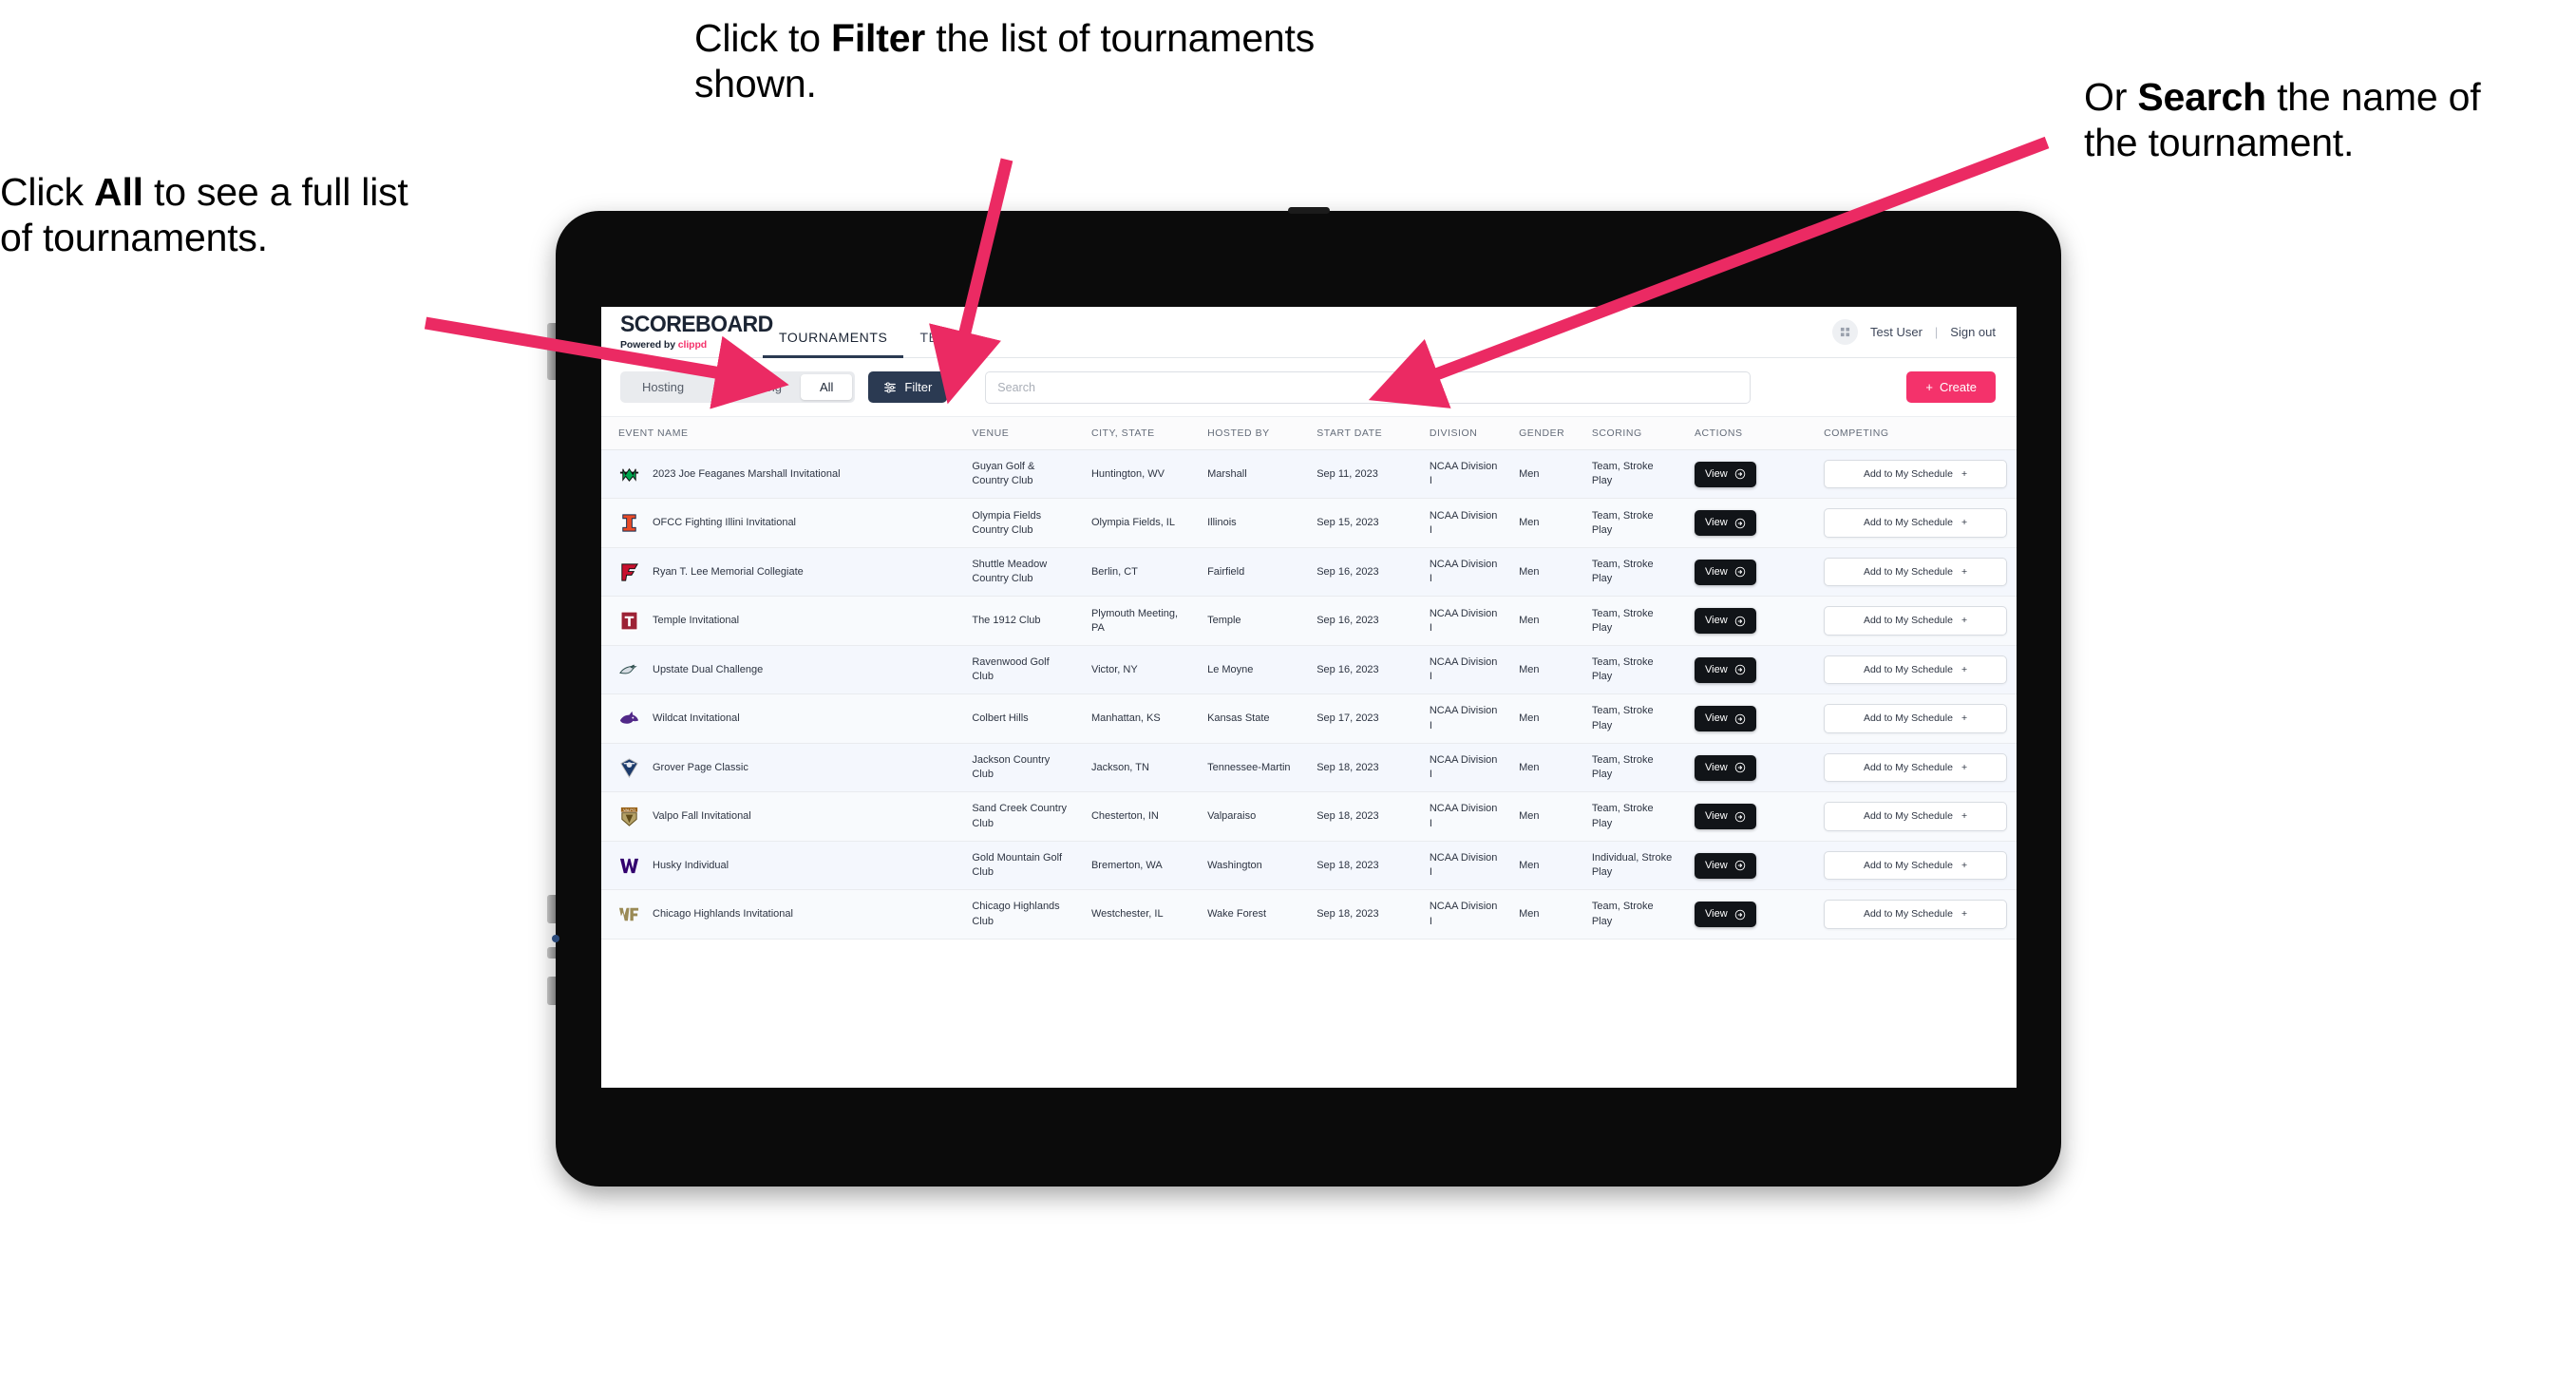  I want to click on wakeforest-logo, so click(629, 914).